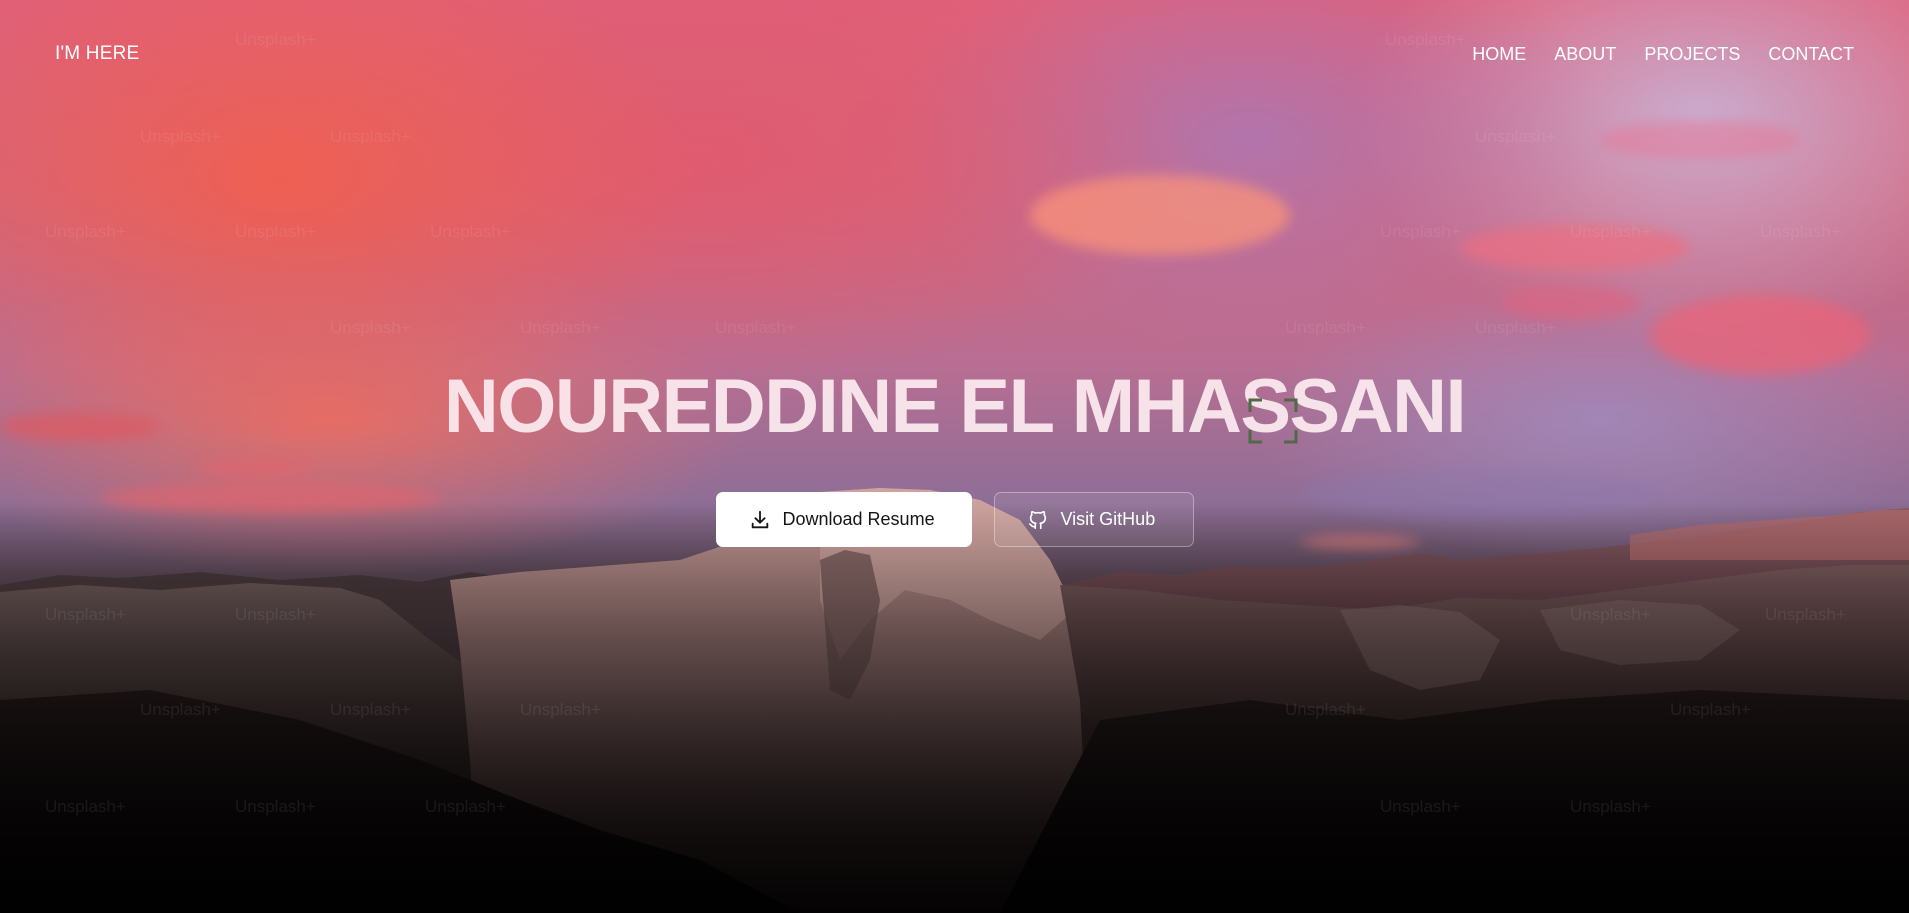  What do you see at coordinates (97, 54) in the screenshot?
I see `brand-logo-link: I'M HERE` at bounding box center [97, 54].